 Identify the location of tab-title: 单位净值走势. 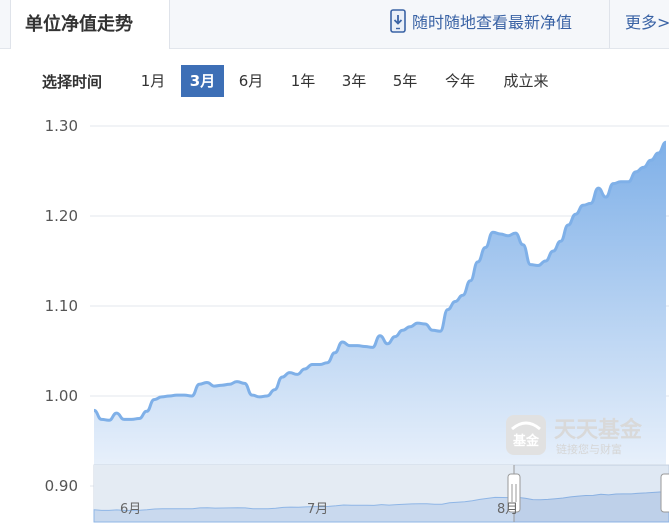
(79, 24).